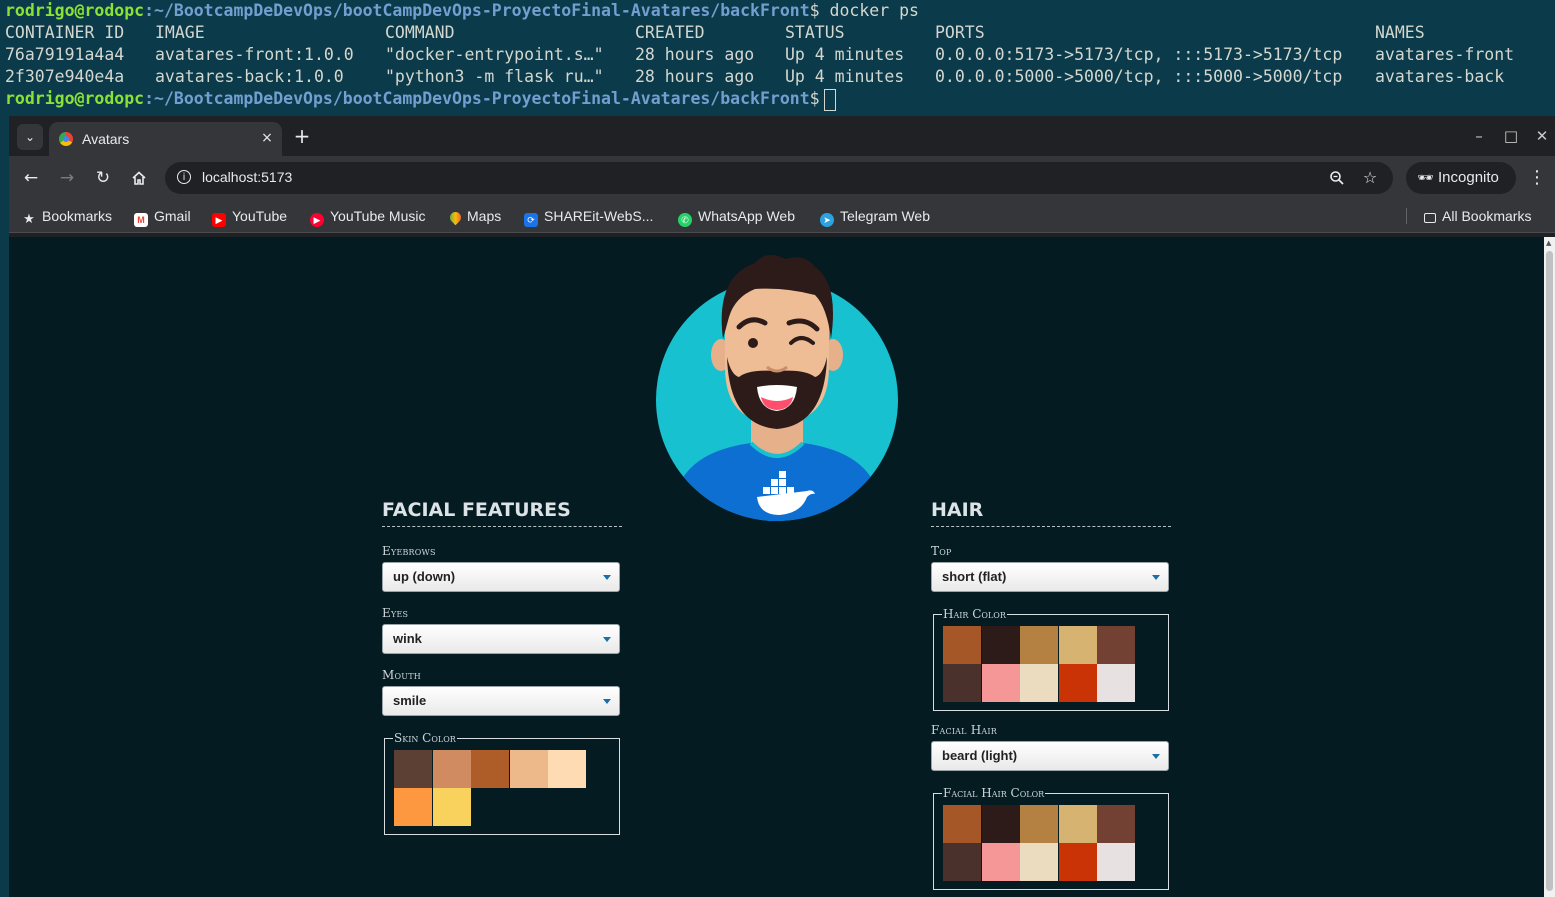  Describe the element at coordinates (67, 216) in the screenshot. I see `bookmark-bookmarks: ★ Bookmarks` at that location.